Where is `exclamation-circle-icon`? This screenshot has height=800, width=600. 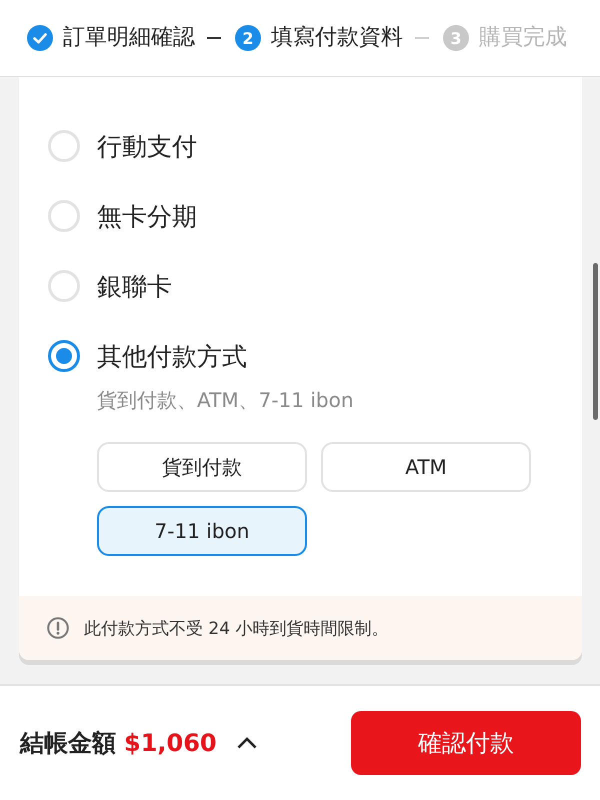
exclamation-circle-icon is located at coordinates (58, 628).